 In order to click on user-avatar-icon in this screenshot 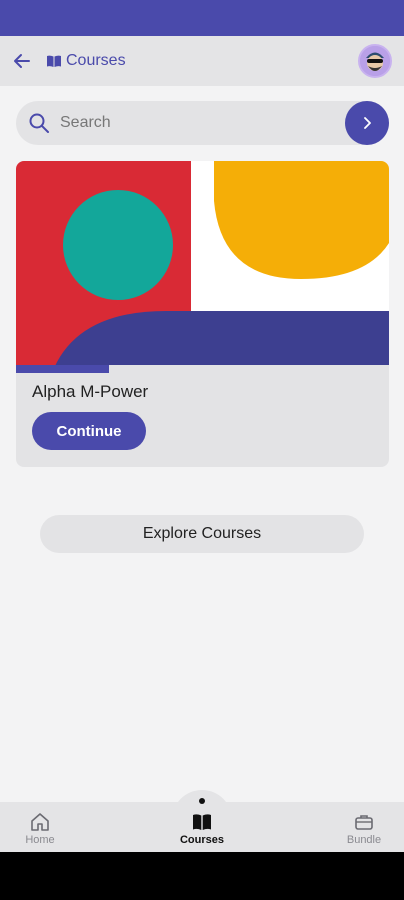, I will do `click(375, 61)`.